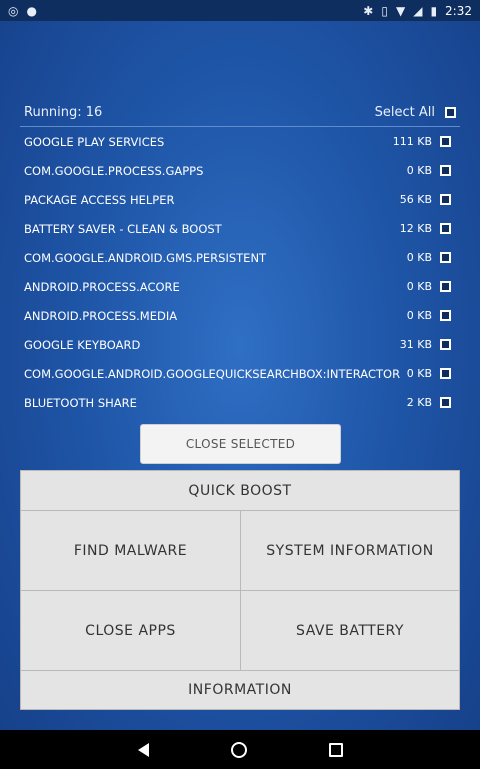  What do you see at coordinates (412, 141) in the screenshot?
I see `app-size: 111 KB` at bounding box center [412, 141].